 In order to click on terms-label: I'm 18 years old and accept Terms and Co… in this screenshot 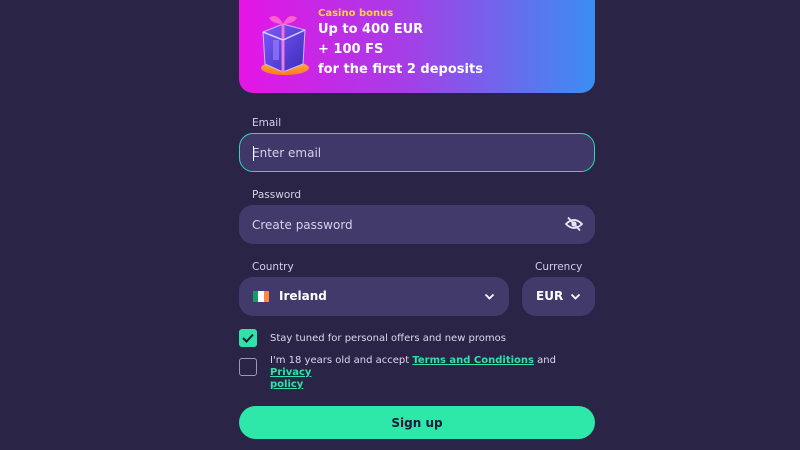, I will do `click(430, 373)`.